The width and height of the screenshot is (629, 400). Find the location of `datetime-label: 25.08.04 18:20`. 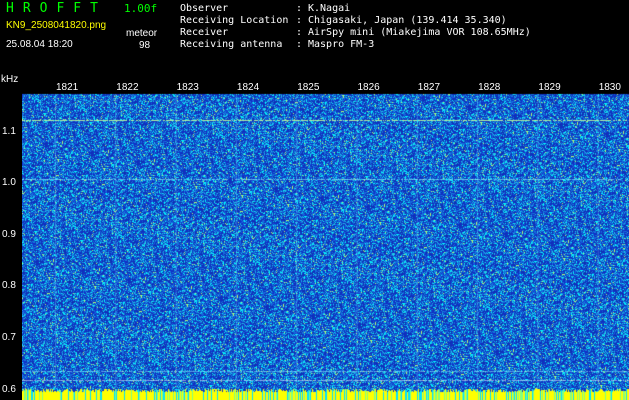

datetime-label: 25.08.04 18:20 is located at coordinates (39, 44).